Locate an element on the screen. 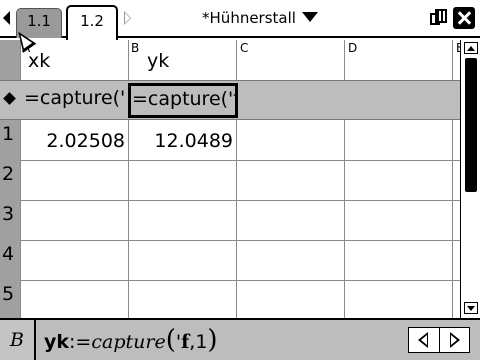  entry-formula: yk:=capture('f,1) is located at coordinates (131, 340).